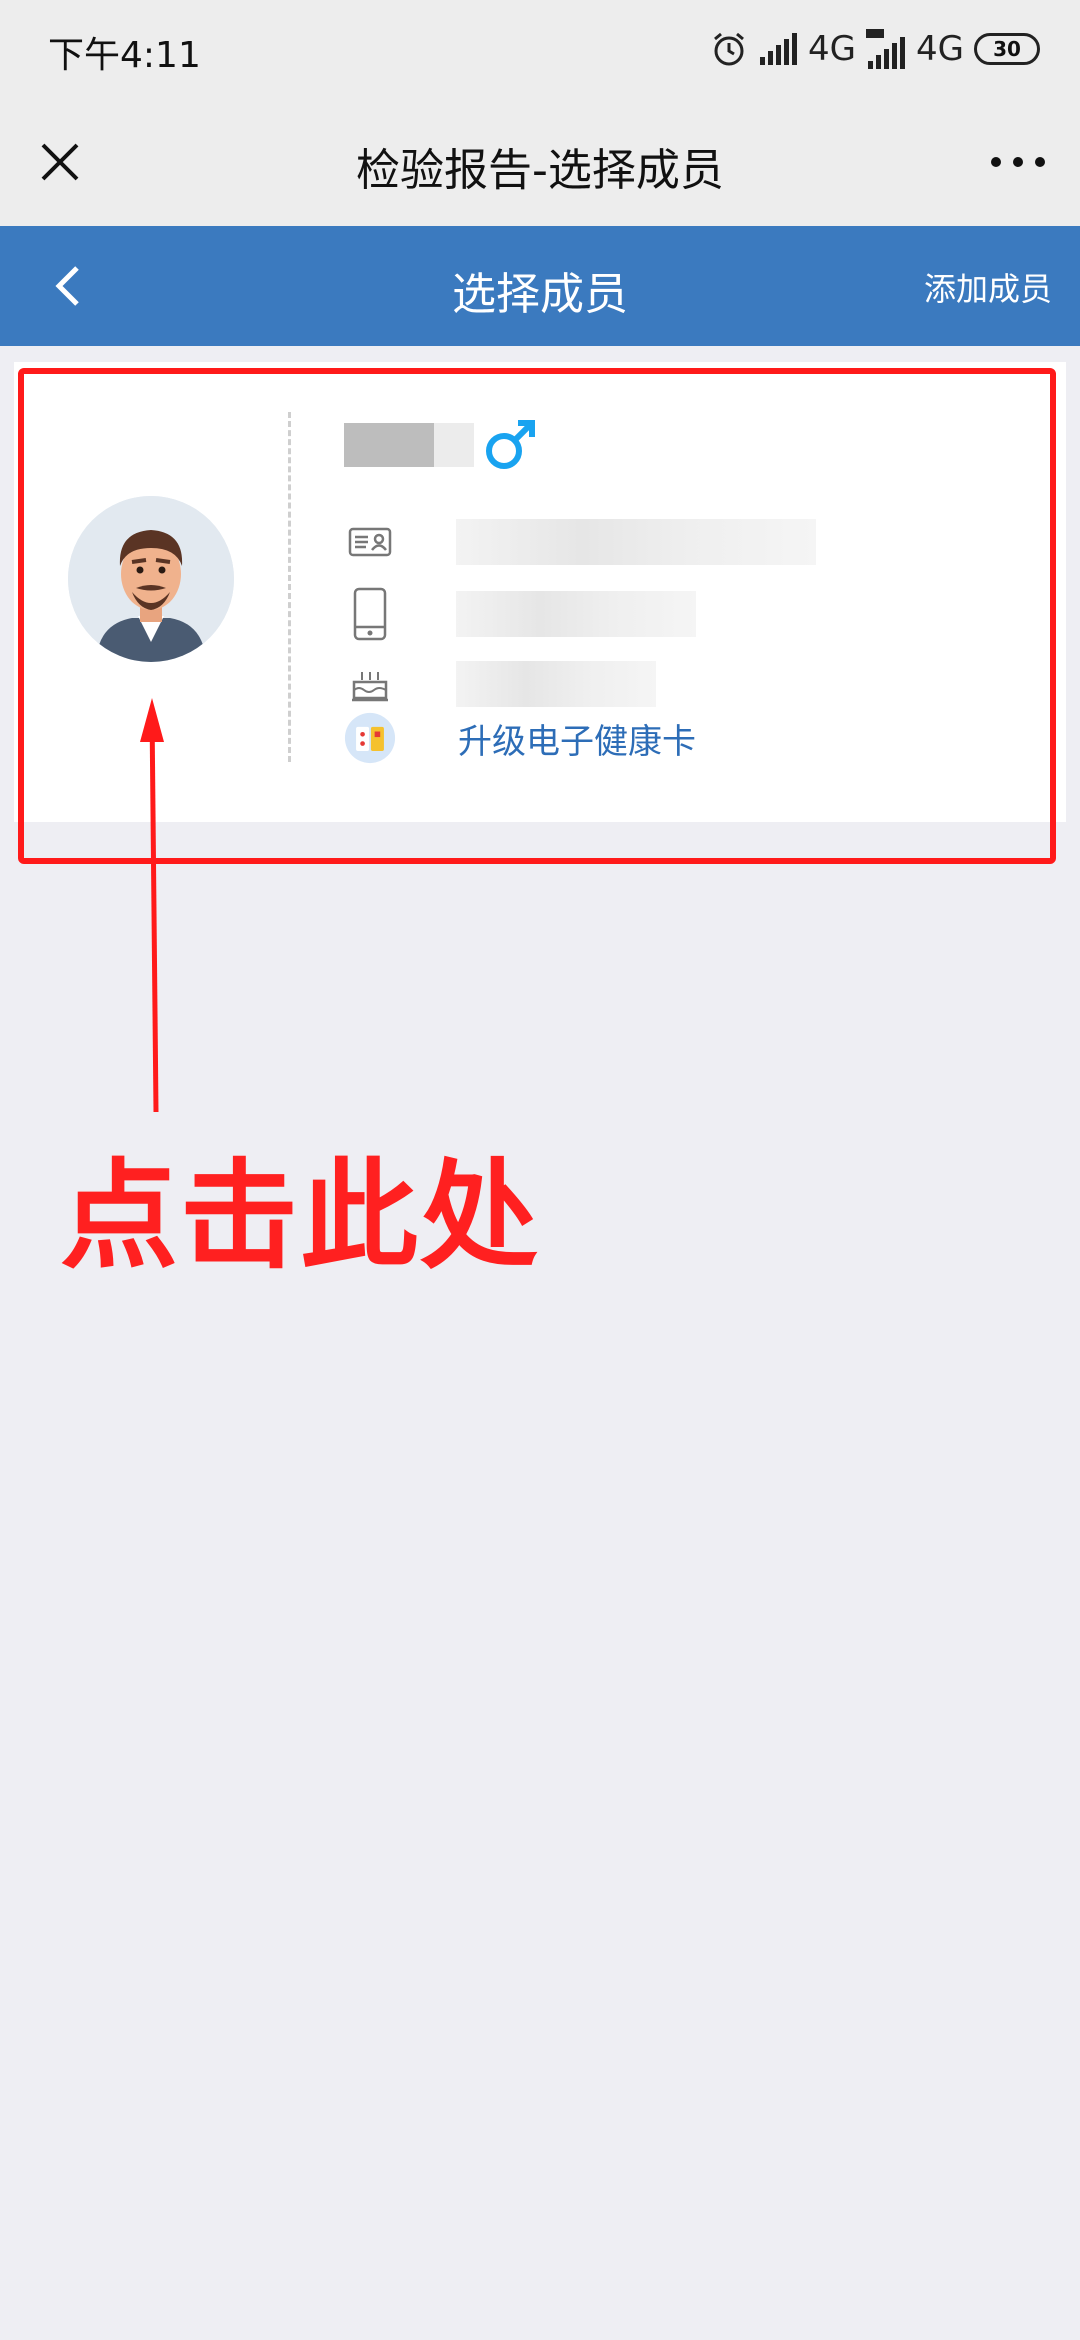  I want to click on signal-icon-2-hd, so click(886, 49).